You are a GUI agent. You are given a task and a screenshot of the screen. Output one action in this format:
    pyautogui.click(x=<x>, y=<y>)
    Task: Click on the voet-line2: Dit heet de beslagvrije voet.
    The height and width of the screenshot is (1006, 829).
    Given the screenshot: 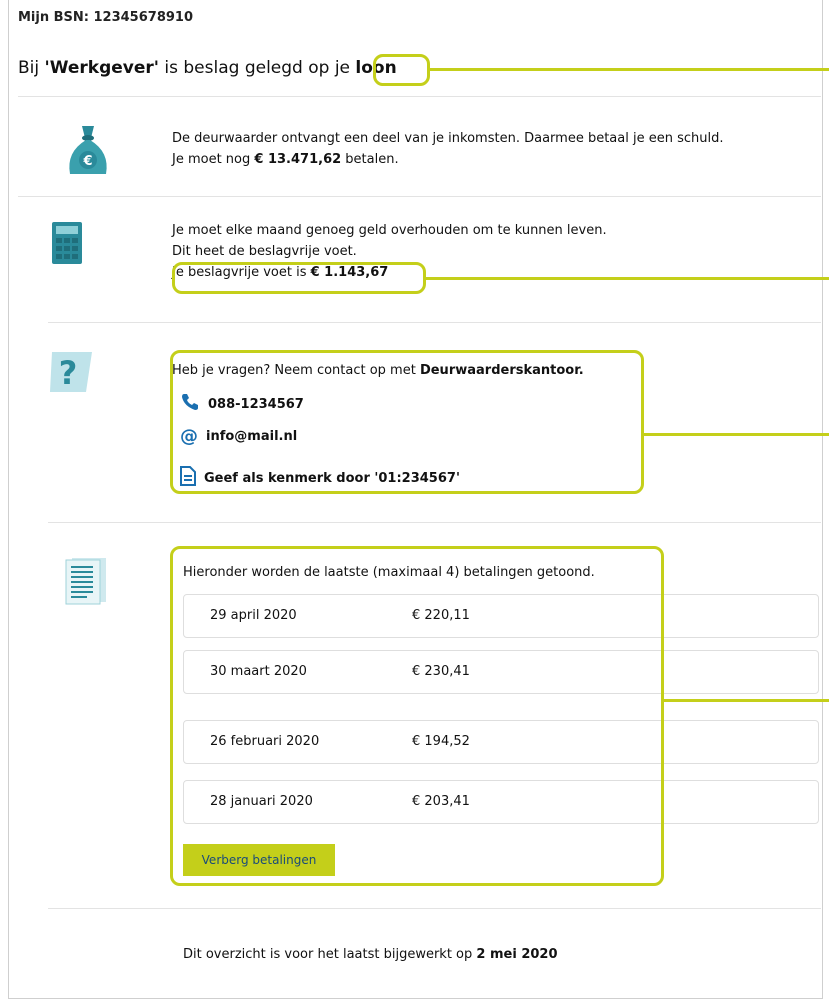 What is the action you would take?
    pyautogui.click(x=264, y=251)
    